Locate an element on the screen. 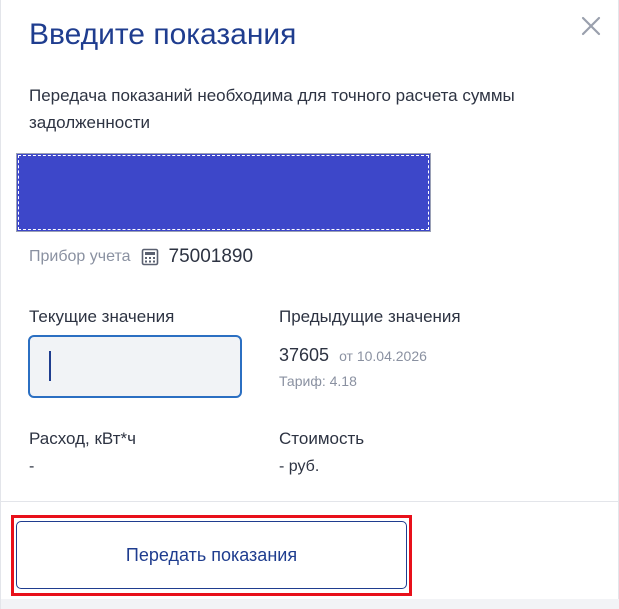 The width and height of the screenshot is (619, 609). close-button is located at coordinates (591, 26).